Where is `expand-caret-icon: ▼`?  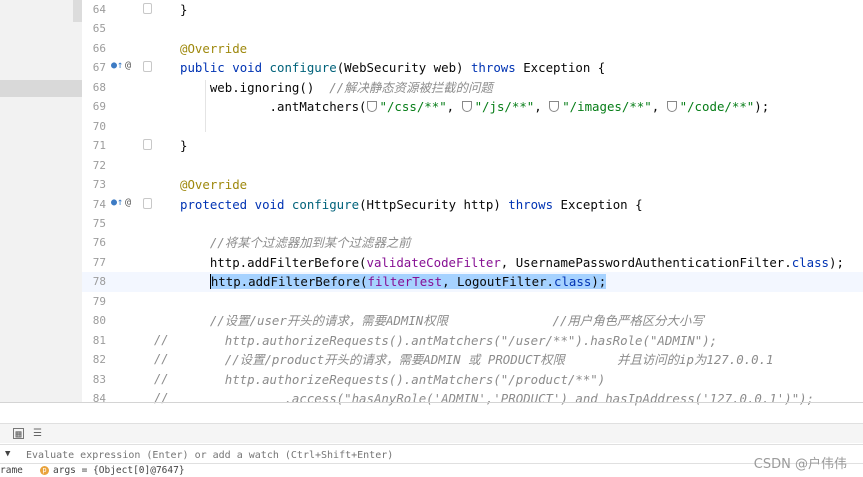 expand-caret-icon: ▼ is located at coordinates (7, 454).